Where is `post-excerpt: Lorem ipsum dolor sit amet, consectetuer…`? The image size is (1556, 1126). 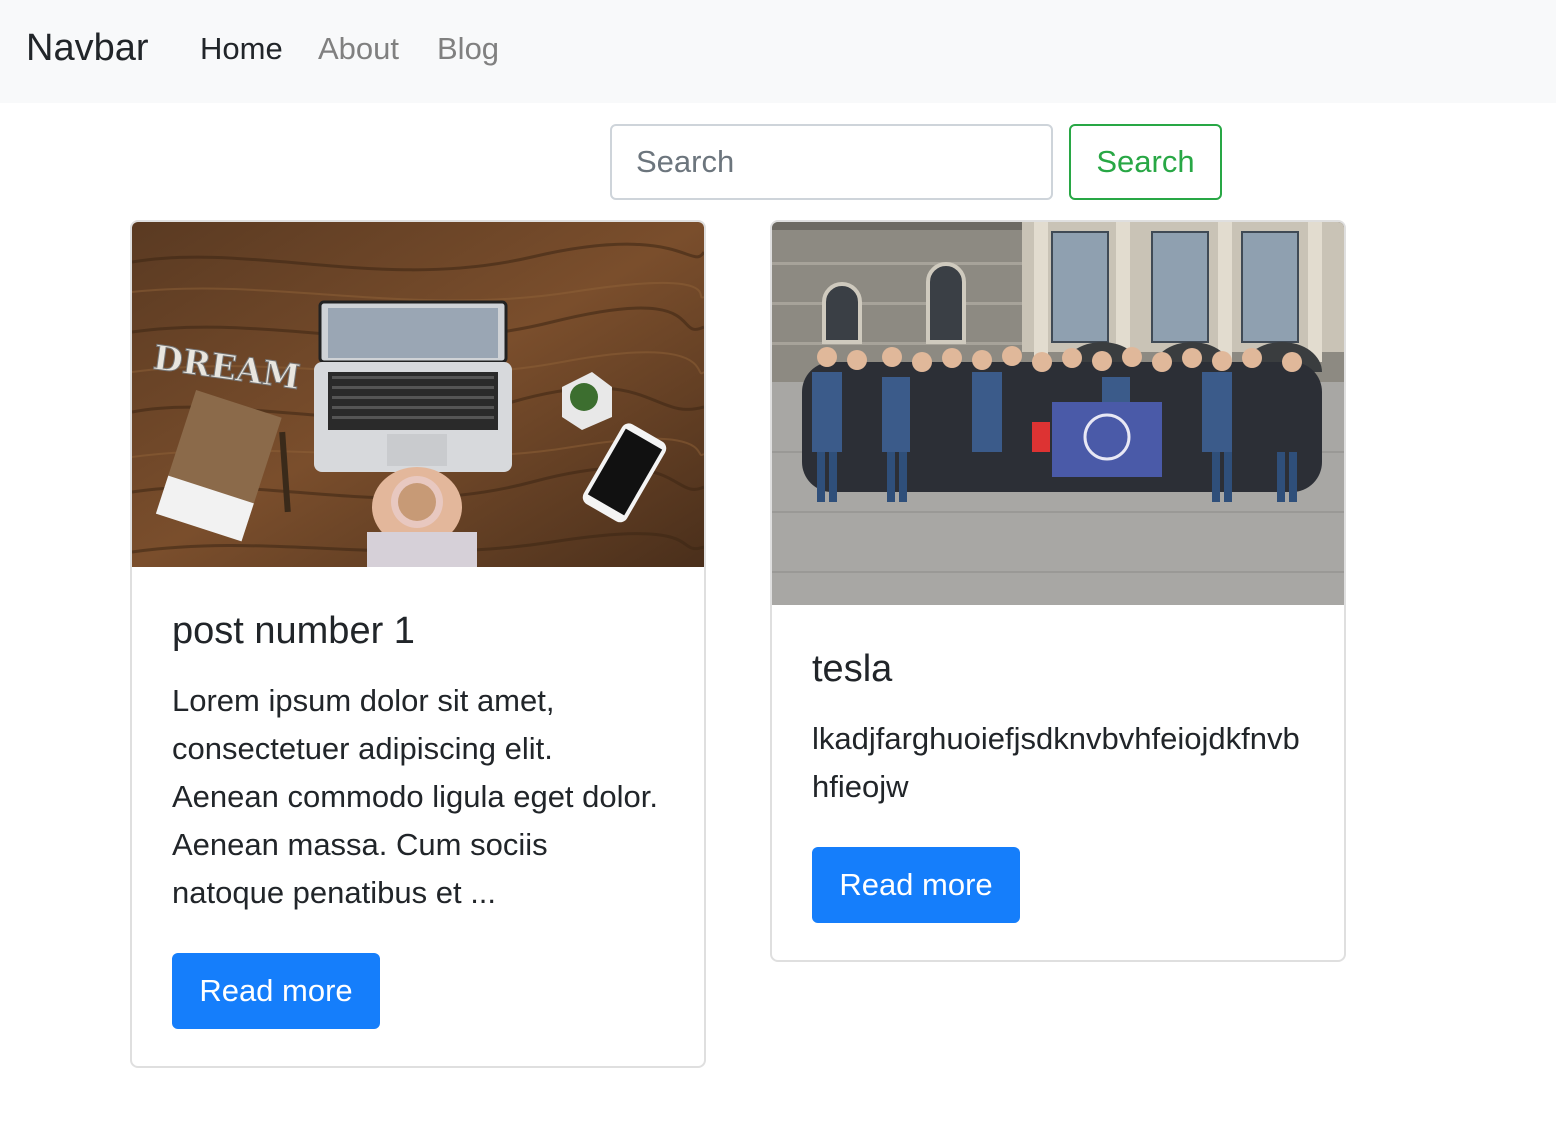
post-excerpt: Lorem ipsum dolor sit amet, consectetuer… is located at coordinates (415, 796).